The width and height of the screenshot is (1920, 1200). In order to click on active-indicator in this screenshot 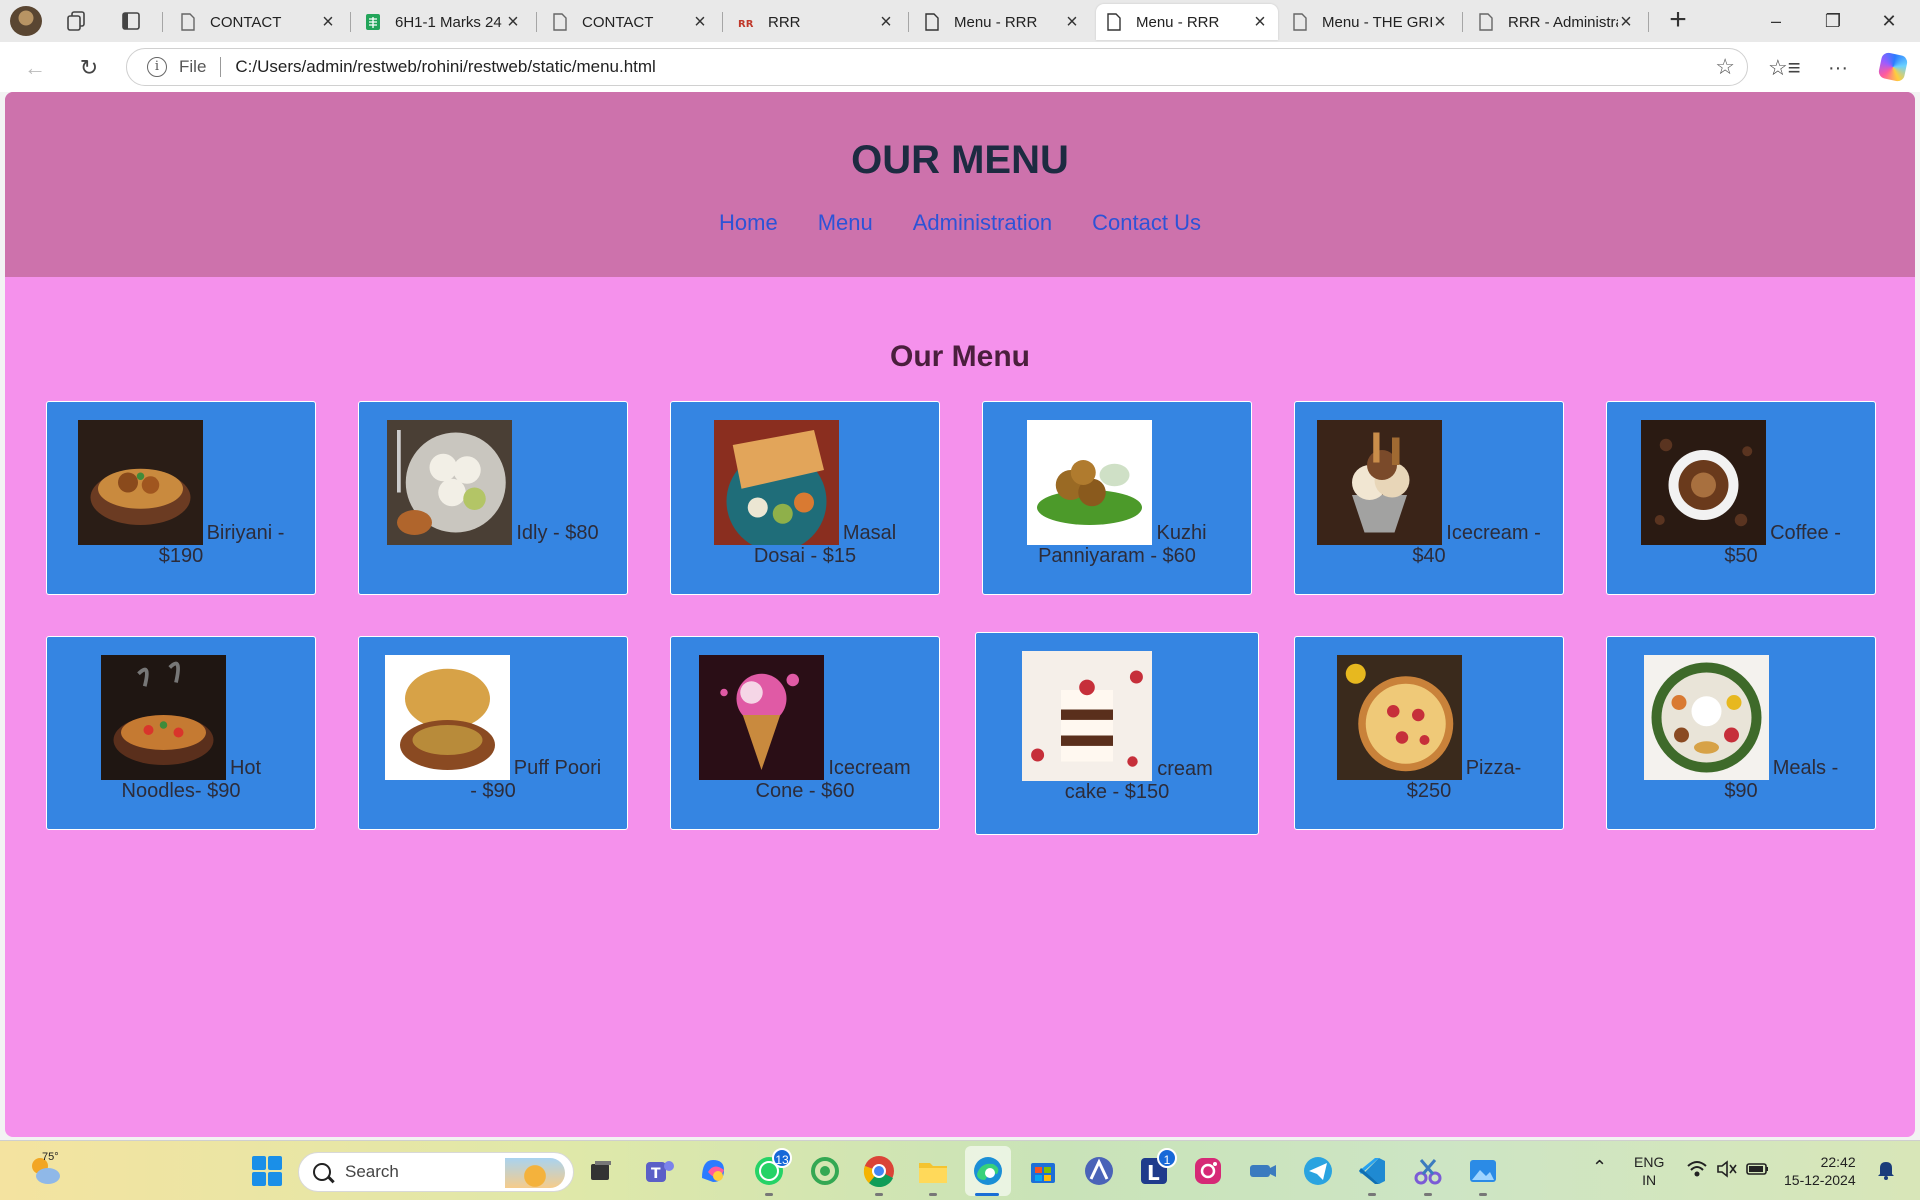, I will do `click(987, 1194)`.